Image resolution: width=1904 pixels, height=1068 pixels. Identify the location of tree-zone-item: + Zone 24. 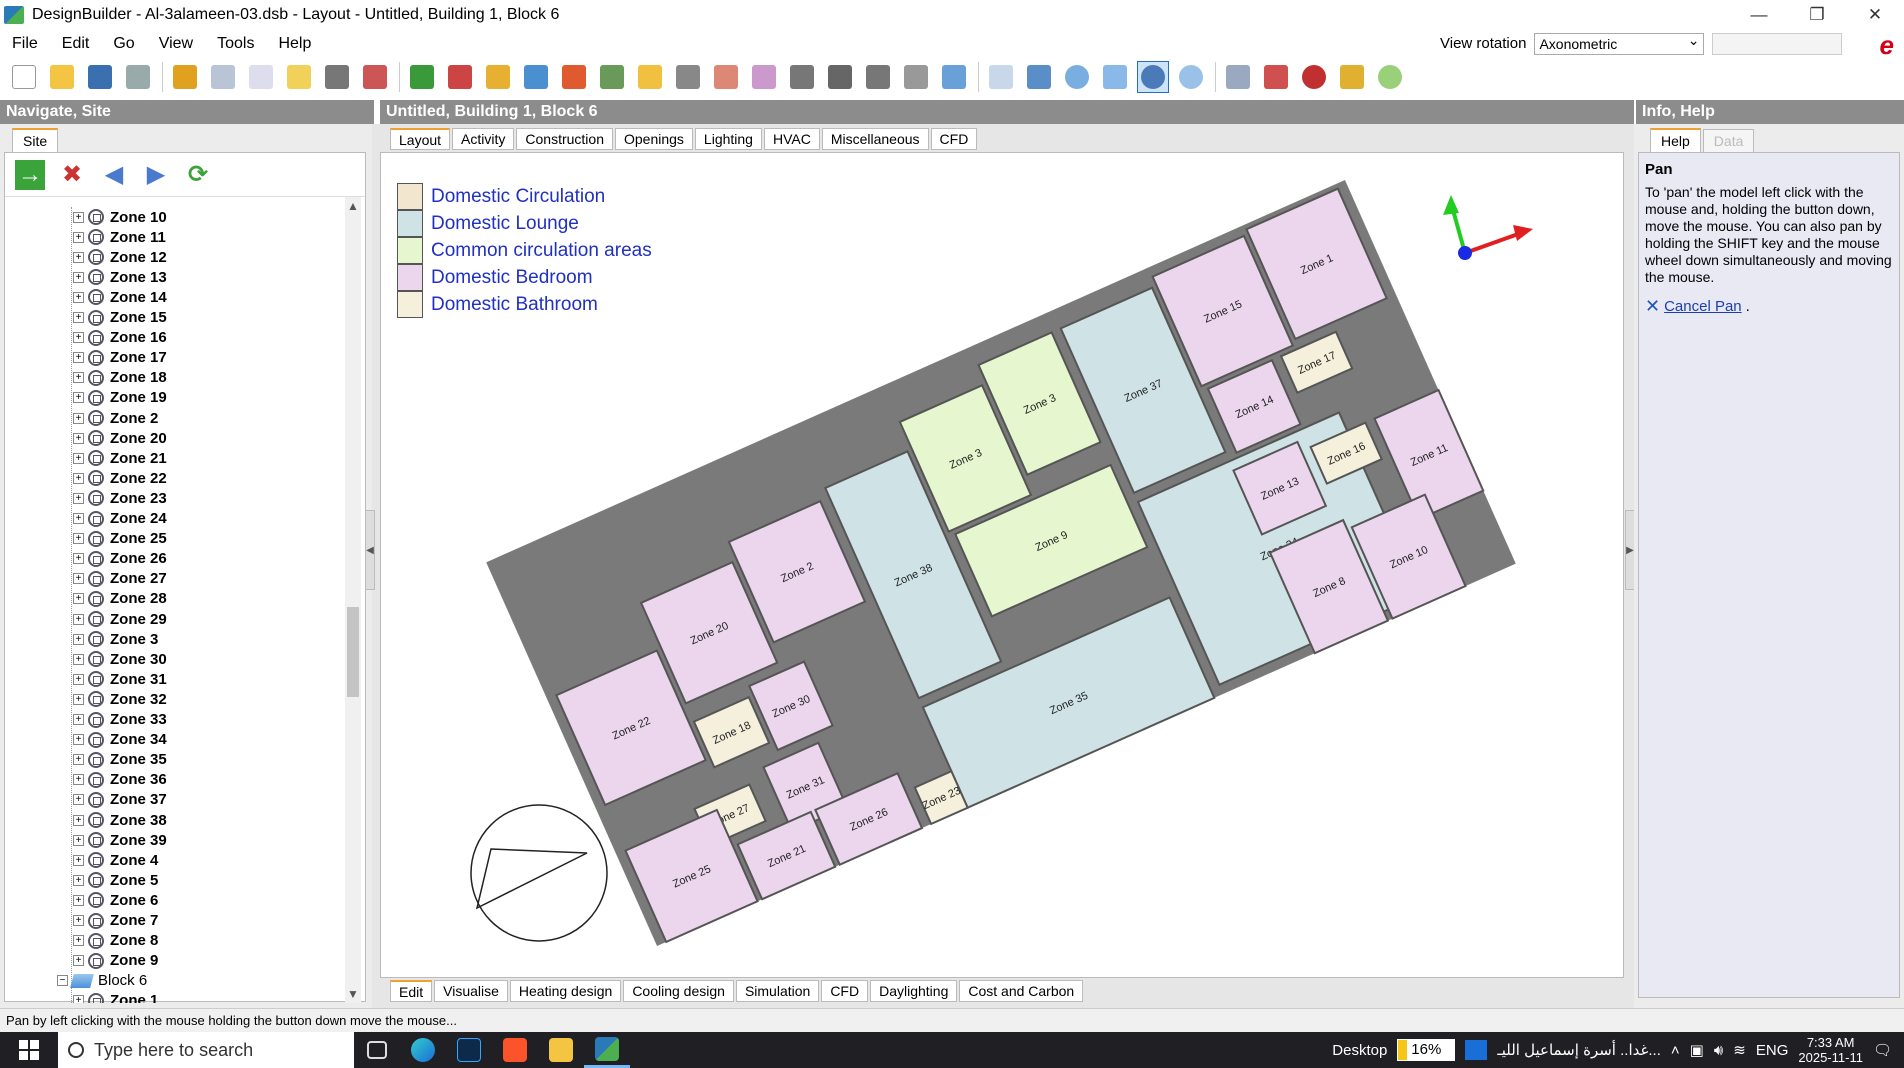
(120, 519).